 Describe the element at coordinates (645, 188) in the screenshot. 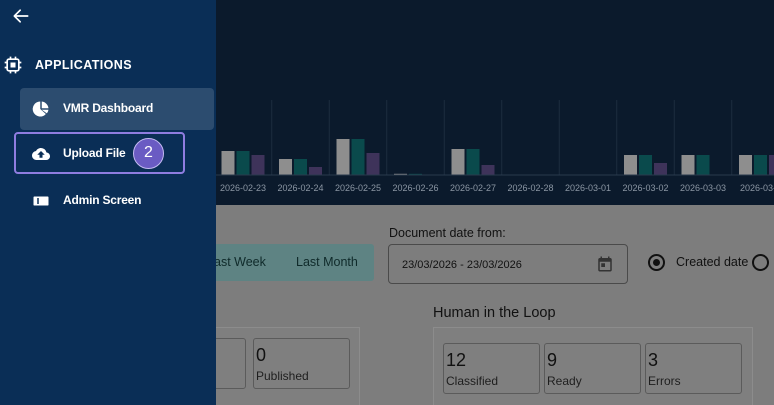

I see `x-tick-label: 2026-03-02` at that location.